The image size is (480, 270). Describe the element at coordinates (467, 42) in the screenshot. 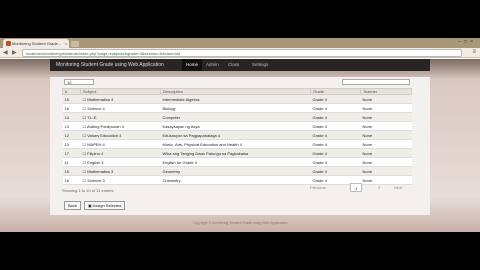

I see `window-controls: –□×` at that location.